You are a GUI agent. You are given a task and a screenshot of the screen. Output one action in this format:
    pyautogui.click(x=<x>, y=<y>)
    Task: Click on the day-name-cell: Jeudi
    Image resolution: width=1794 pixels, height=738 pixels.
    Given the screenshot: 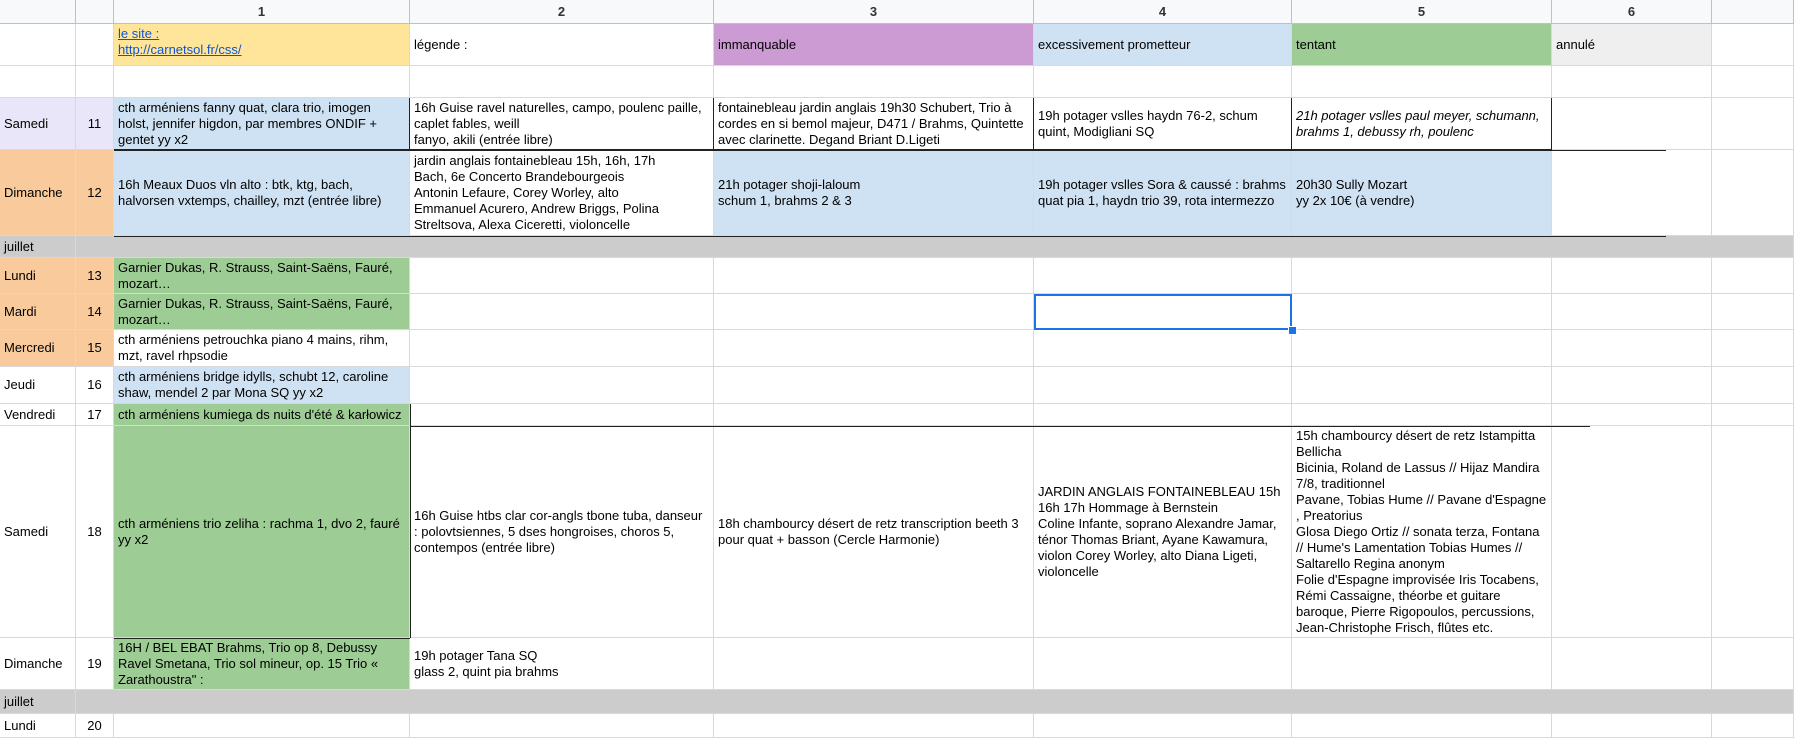 What is the action you would take?
    pyautogui.click(x=38, y=385)
    